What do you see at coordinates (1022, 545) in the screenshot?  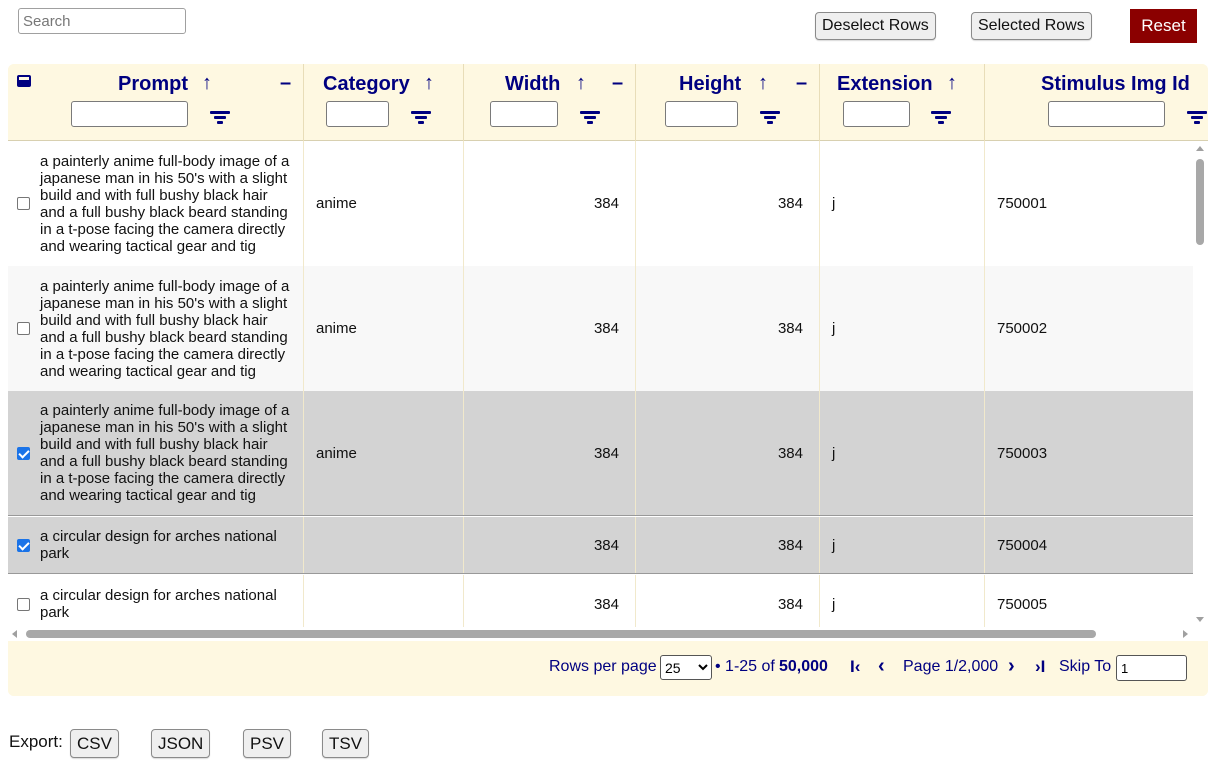 I see `stimulus-img-id-cell: 750004` at bounding box center [1022, 545].